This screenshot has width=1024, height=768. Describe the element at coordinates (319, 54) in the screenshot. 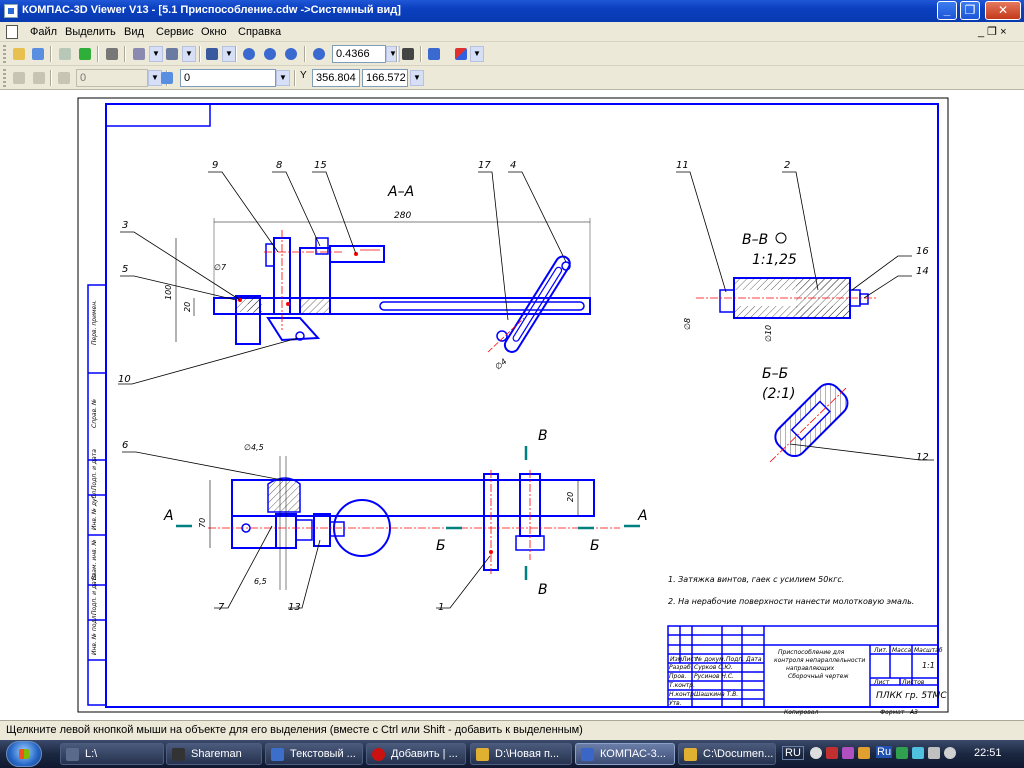

I see `zoom-scale-icon` at that location.